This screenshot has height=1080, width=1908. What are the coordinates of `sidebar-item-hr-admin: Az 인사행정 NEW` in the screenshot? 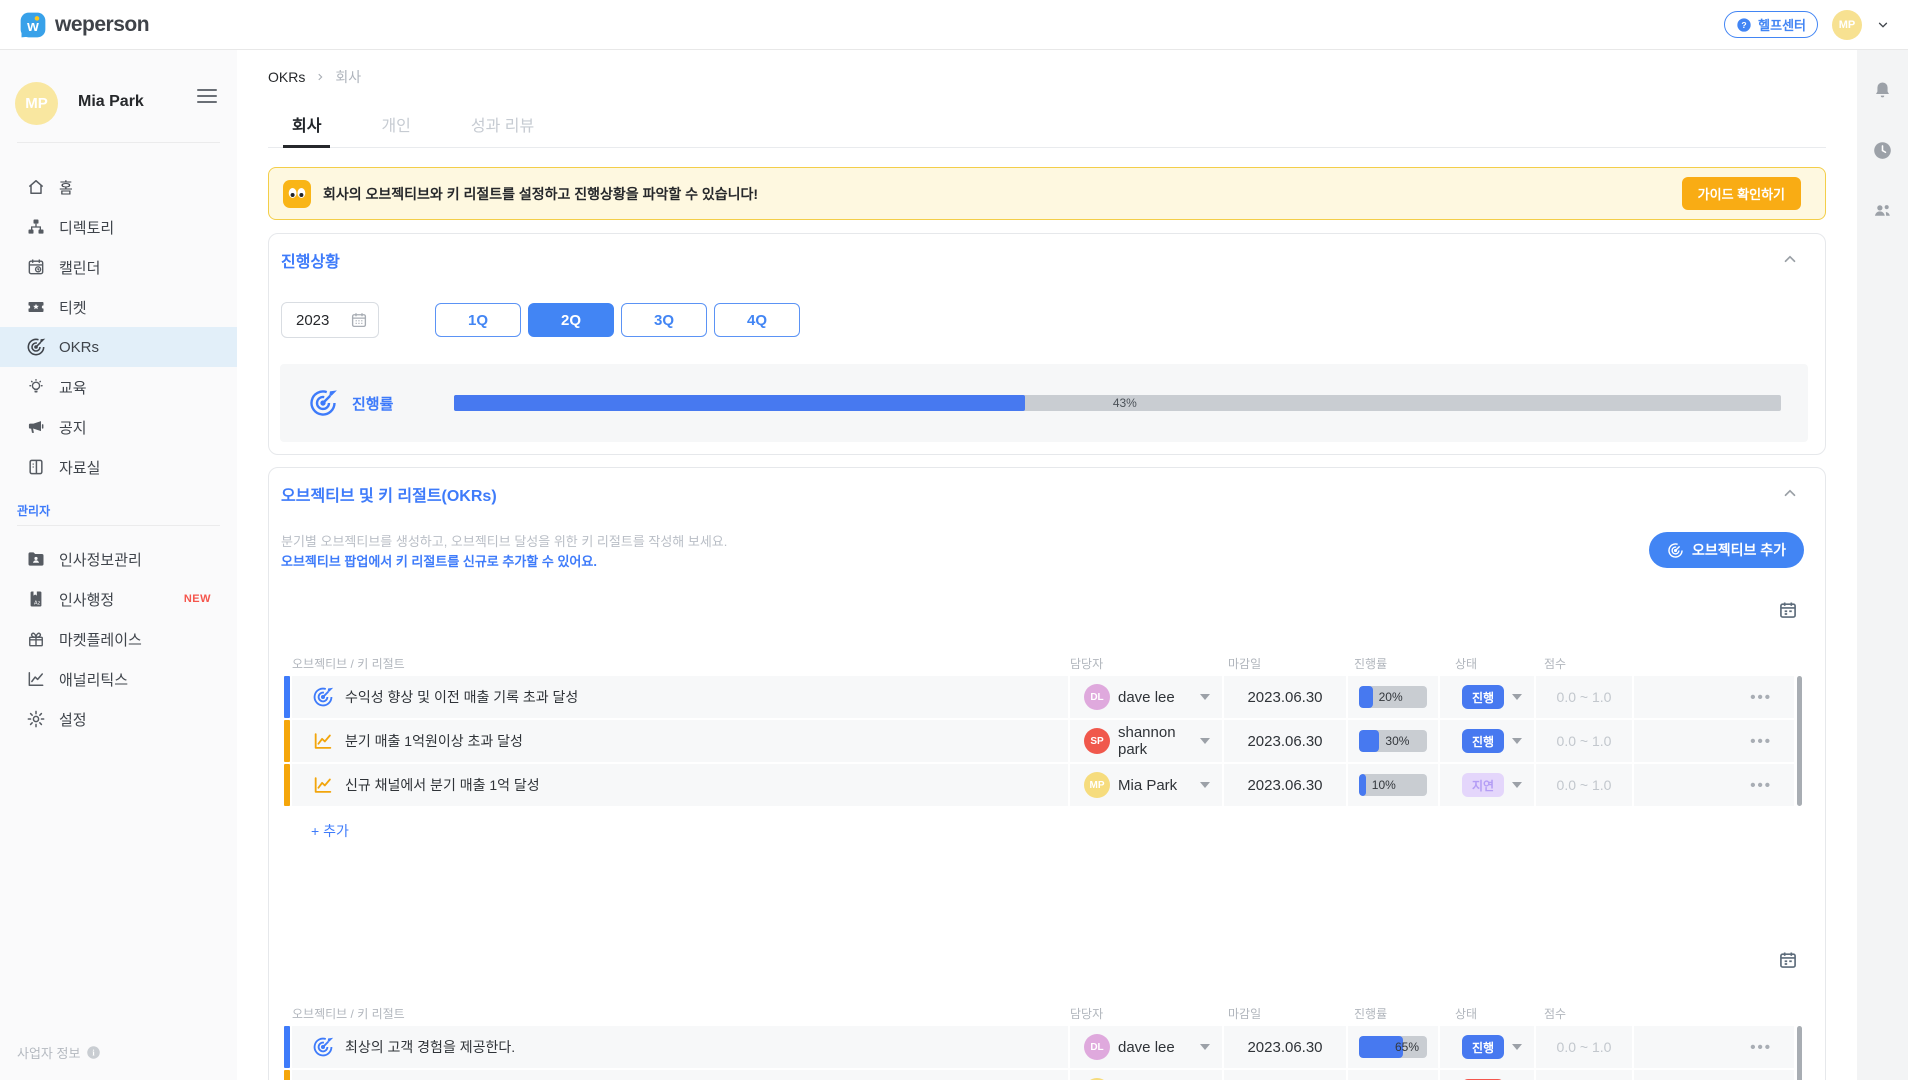 It's located at (118, 599).